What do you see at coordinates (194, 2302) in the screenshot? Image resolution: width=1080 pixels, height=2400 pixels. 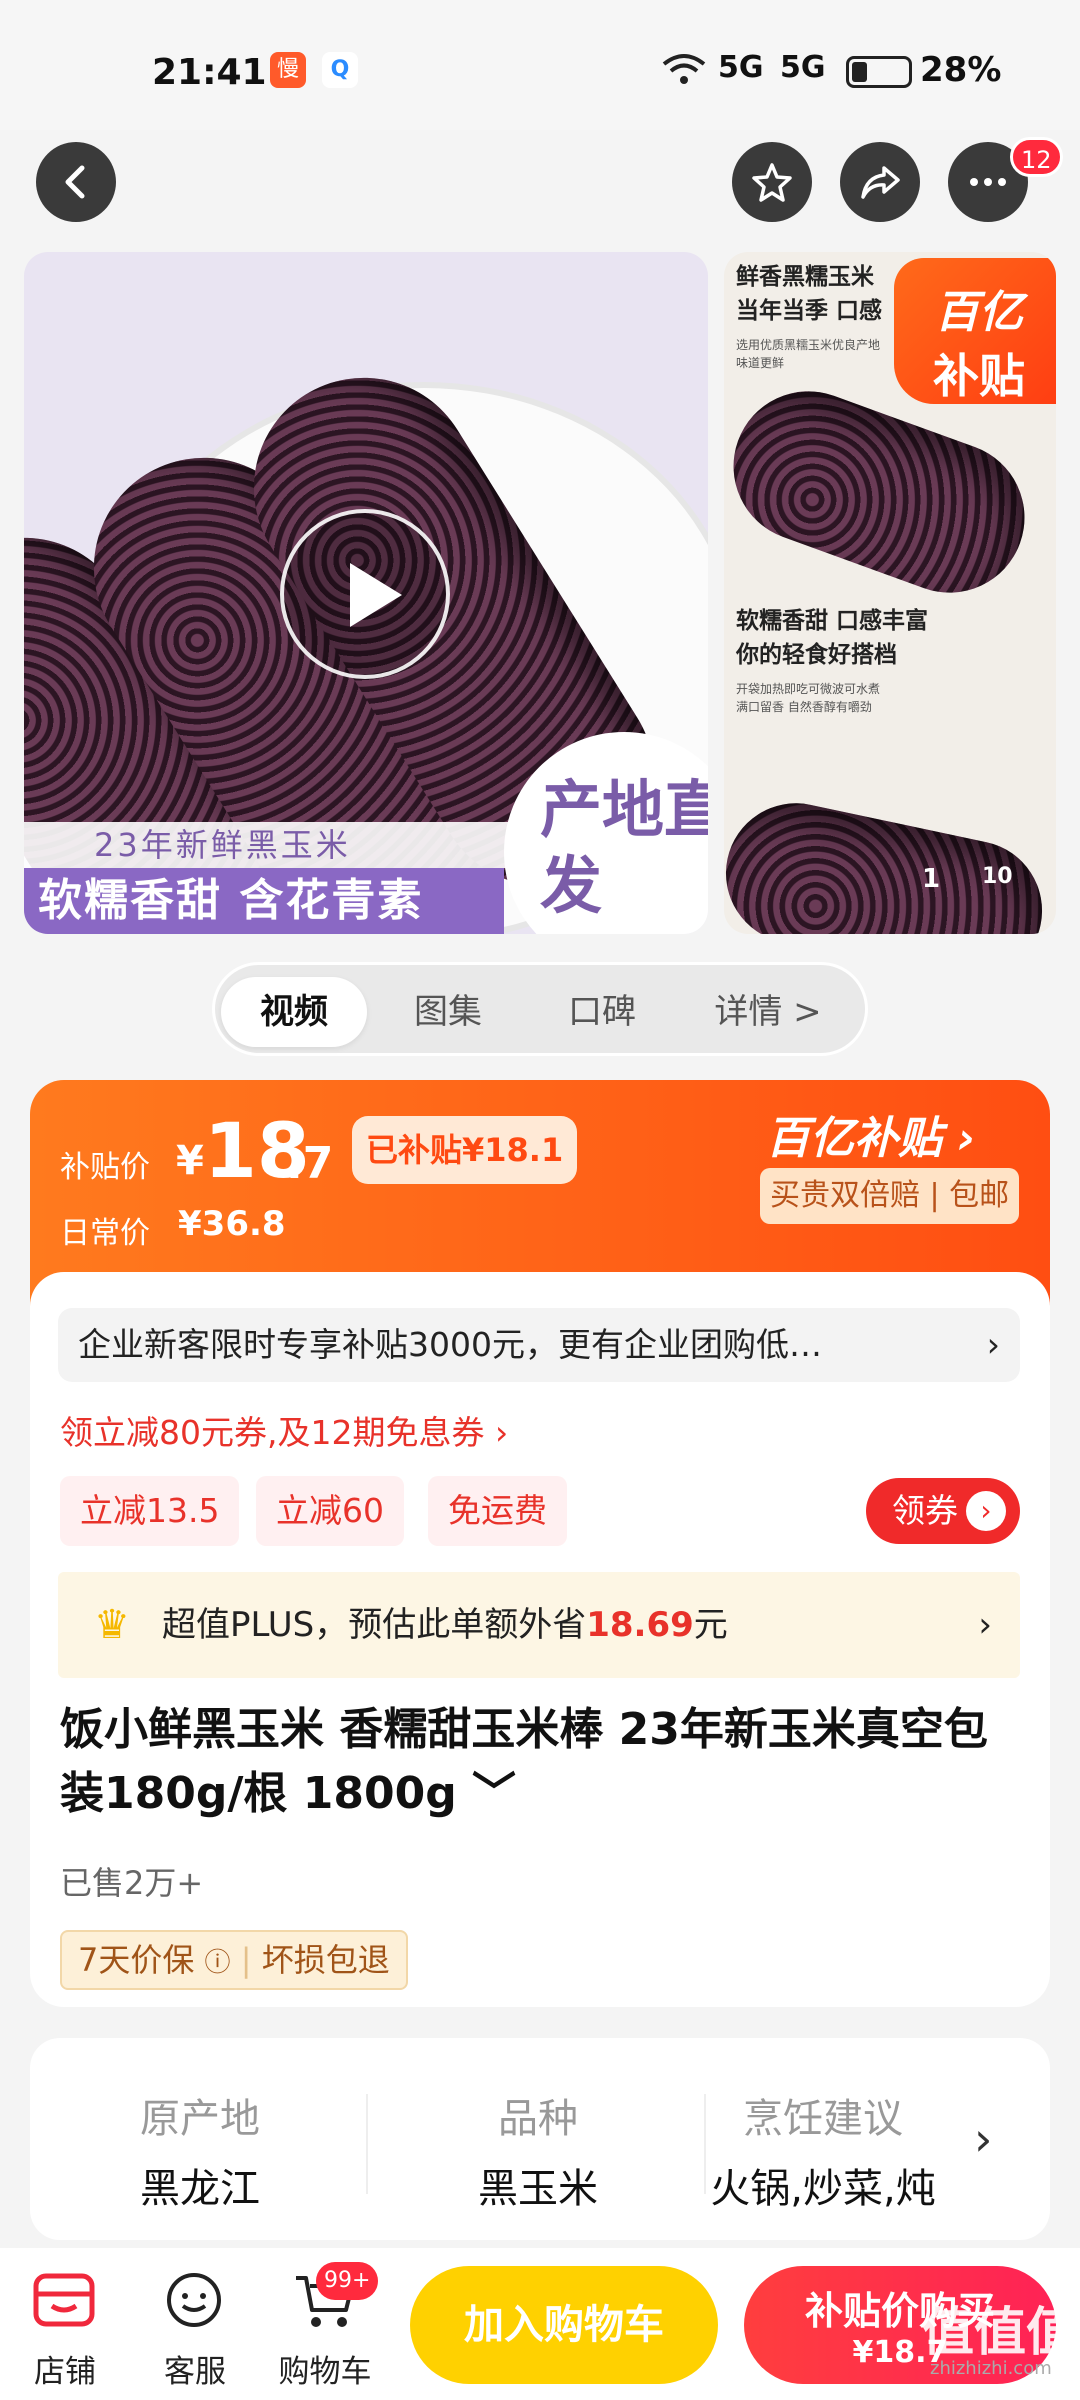 I see `customer-service-icon` at bounding box center [194, 2302].